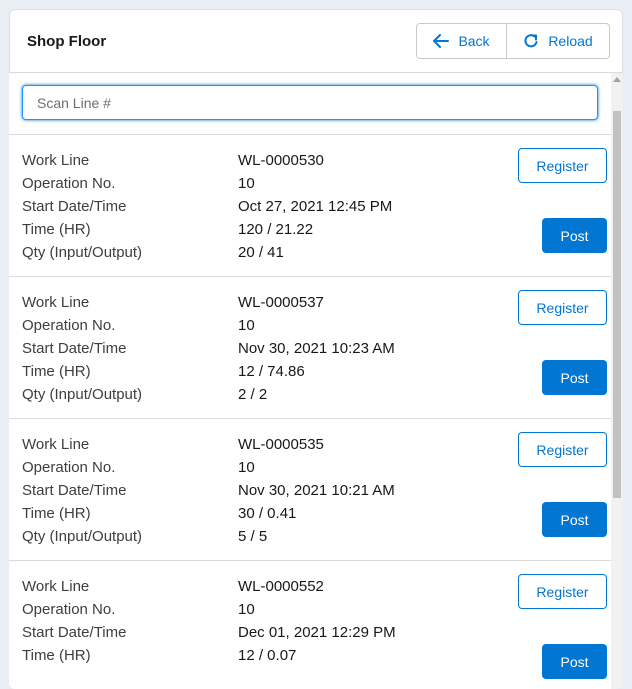 This screenshot has height=689, width=632. I want to click on start-datetime-row: Start Date/Time Nov 30, 2021 10:21 AM, so click(316, 490).